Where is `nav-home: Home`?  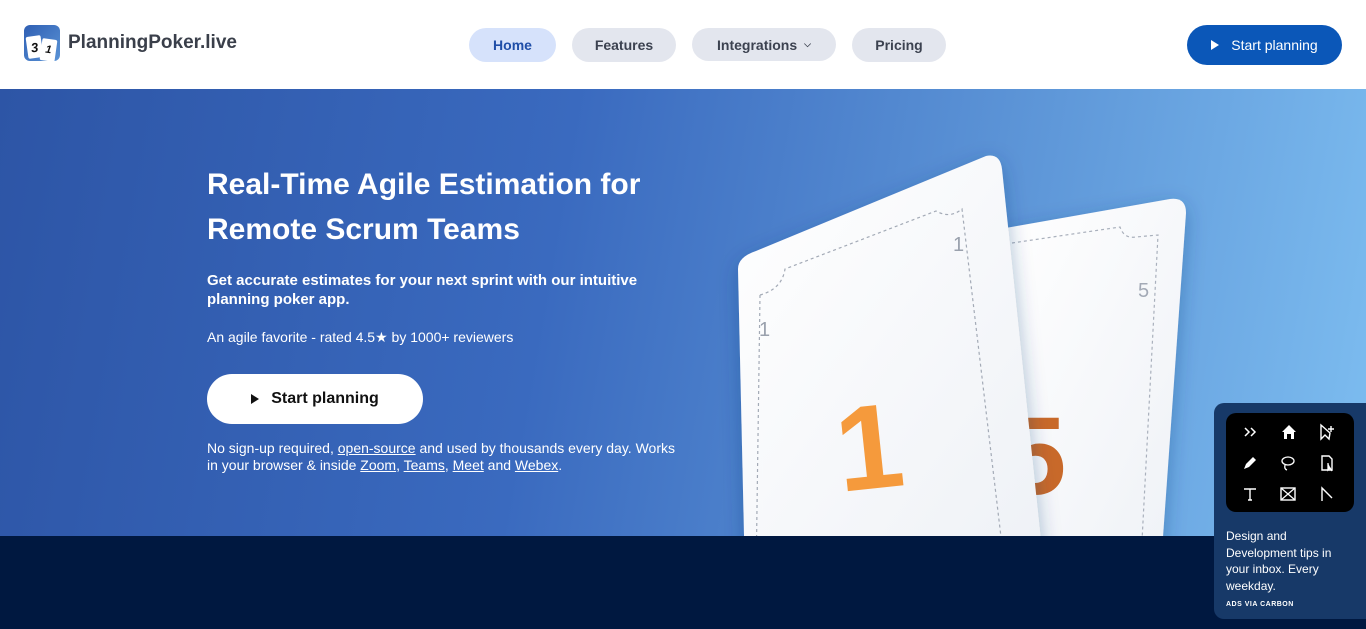
nav-home: Home is located at coordinates (512, 45).